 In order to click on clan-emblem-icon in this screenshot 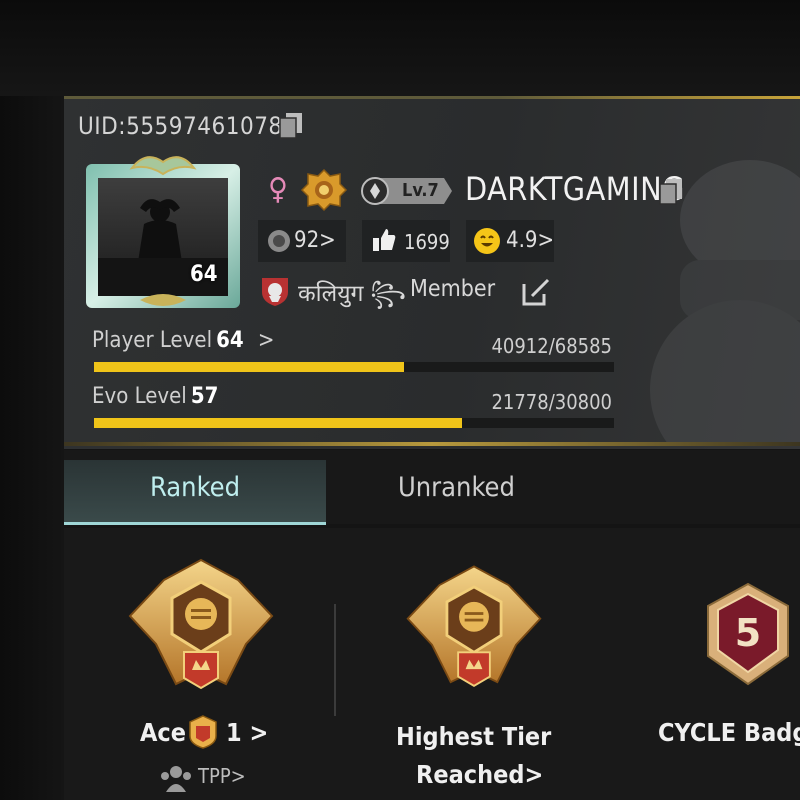, I will do `click(275, 291)`.